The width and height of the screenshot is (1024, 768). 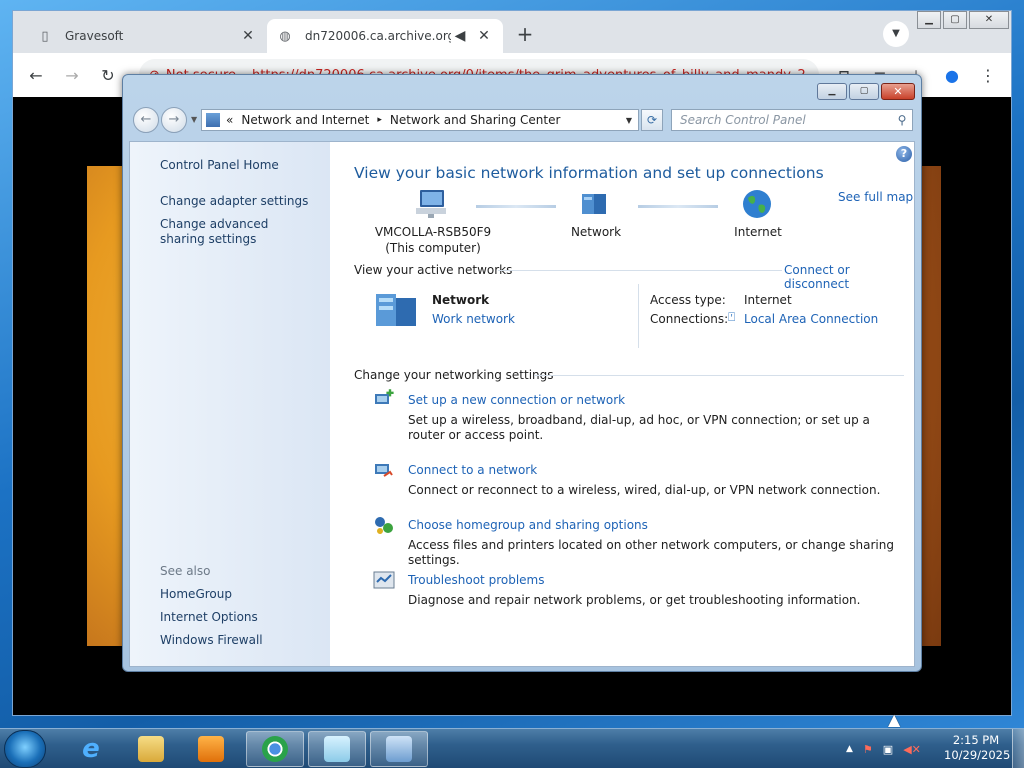 What do you see at coordinates (185, 571) in the screenshot?
I see `see-also-label: See also` at bounding box center [185, 571].